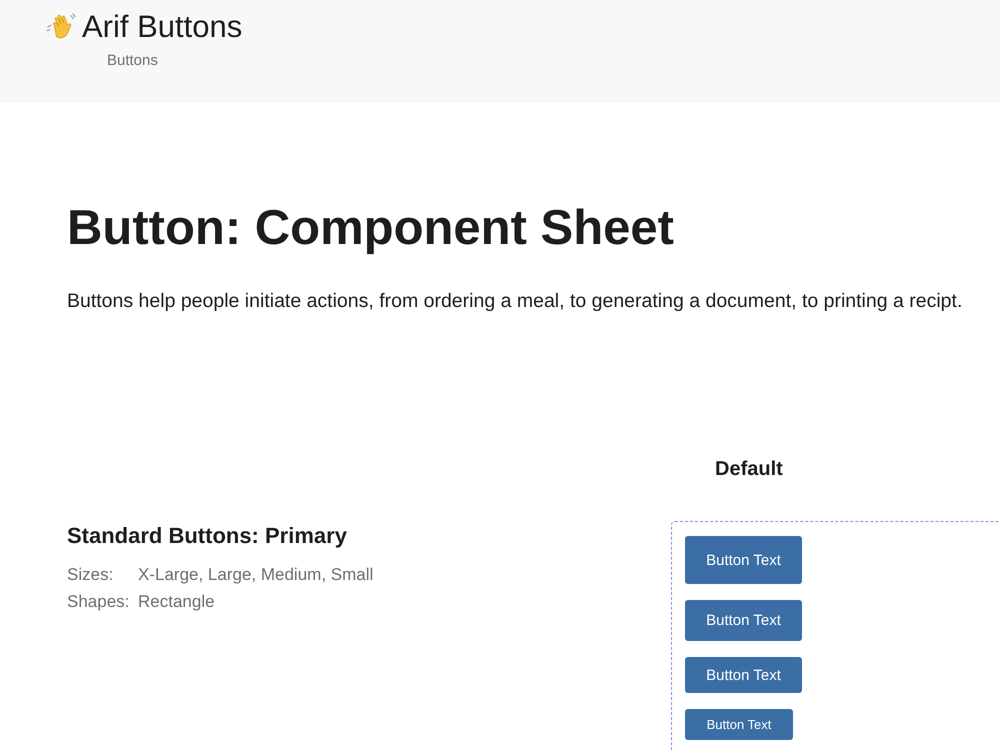 This screenshot has width=1000, height=750. Describe the element at coordinates (256, 575) in the screenshot. I see `spec-value: X-Large, Large, Medium, Small` at that location.